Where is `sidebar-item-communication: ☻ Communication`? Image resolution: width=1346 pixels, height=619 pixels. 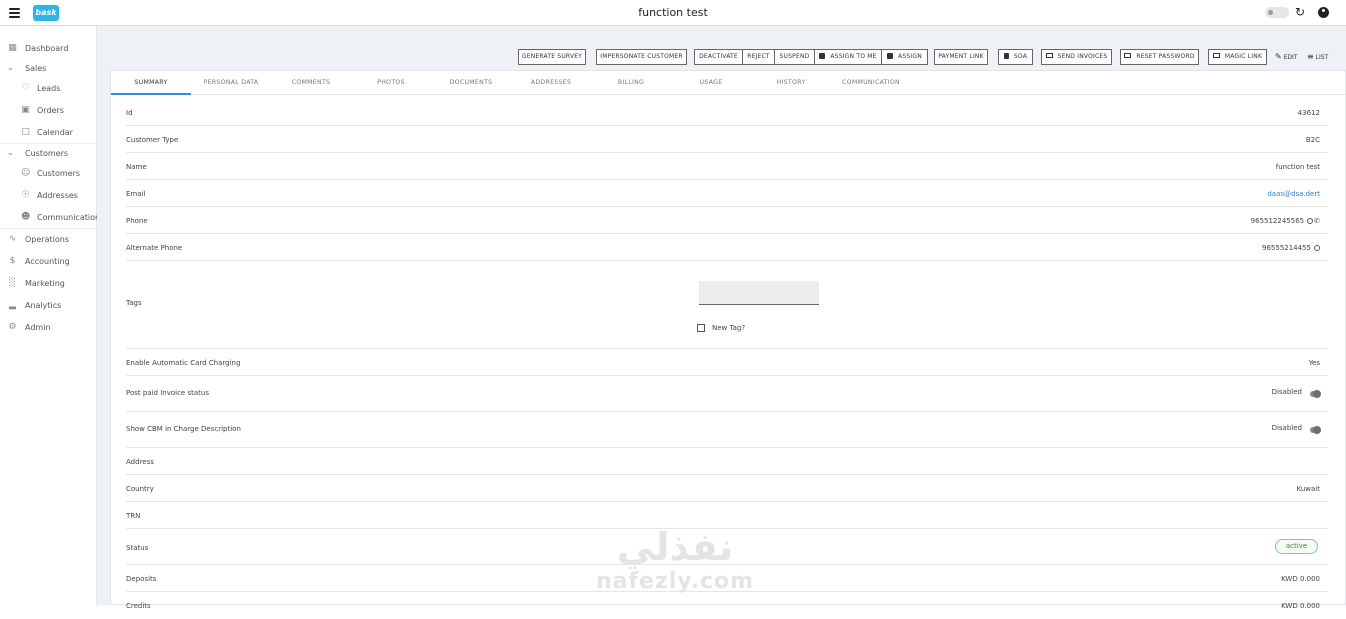 sidebar-item-communication: ☻ Communication is located at coordinates (48, 218).